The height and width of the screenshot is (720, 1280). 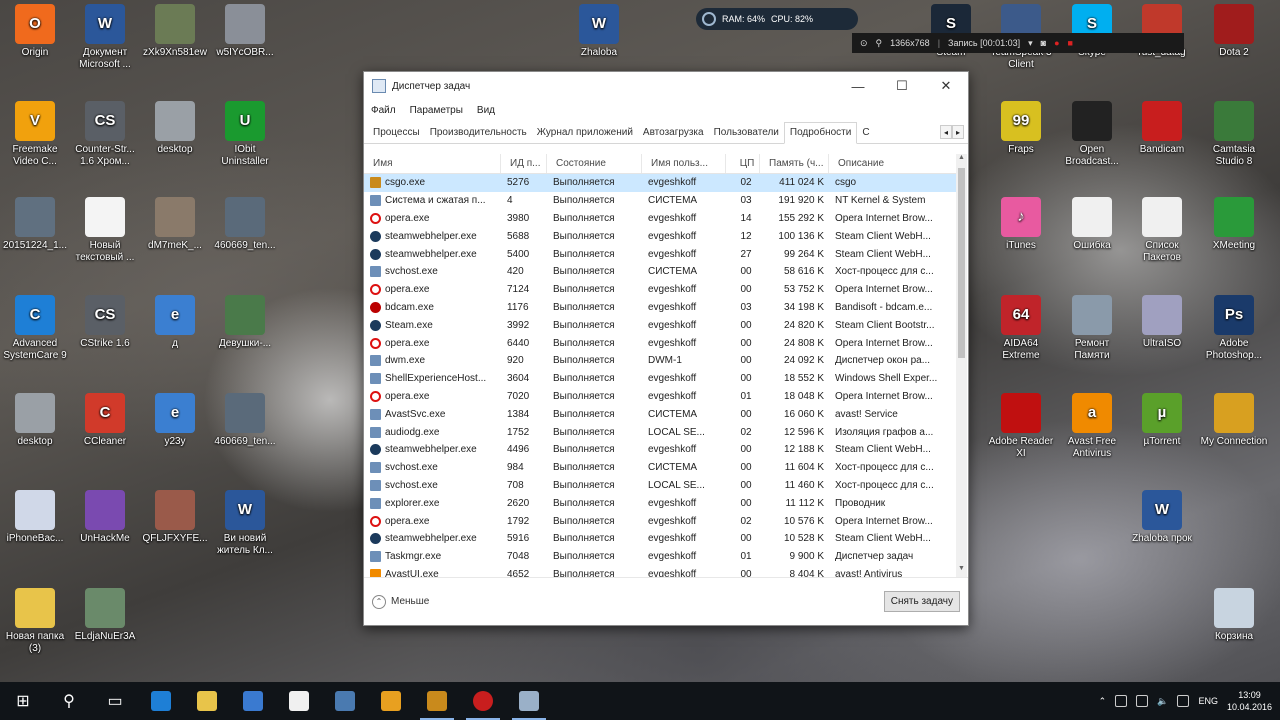 What do you see at coordinates (105, 517) in the screenshot?
I see `desktop-icon: UnHackMe` at bounding box center [105, 517].